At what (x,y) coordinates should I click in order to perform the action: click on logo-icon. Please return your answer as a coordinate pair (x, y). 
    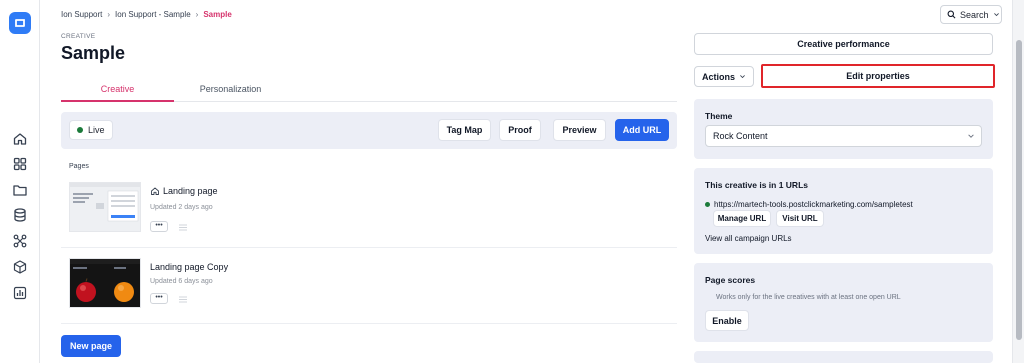
    Looking at the image, I should click on (20, 23).